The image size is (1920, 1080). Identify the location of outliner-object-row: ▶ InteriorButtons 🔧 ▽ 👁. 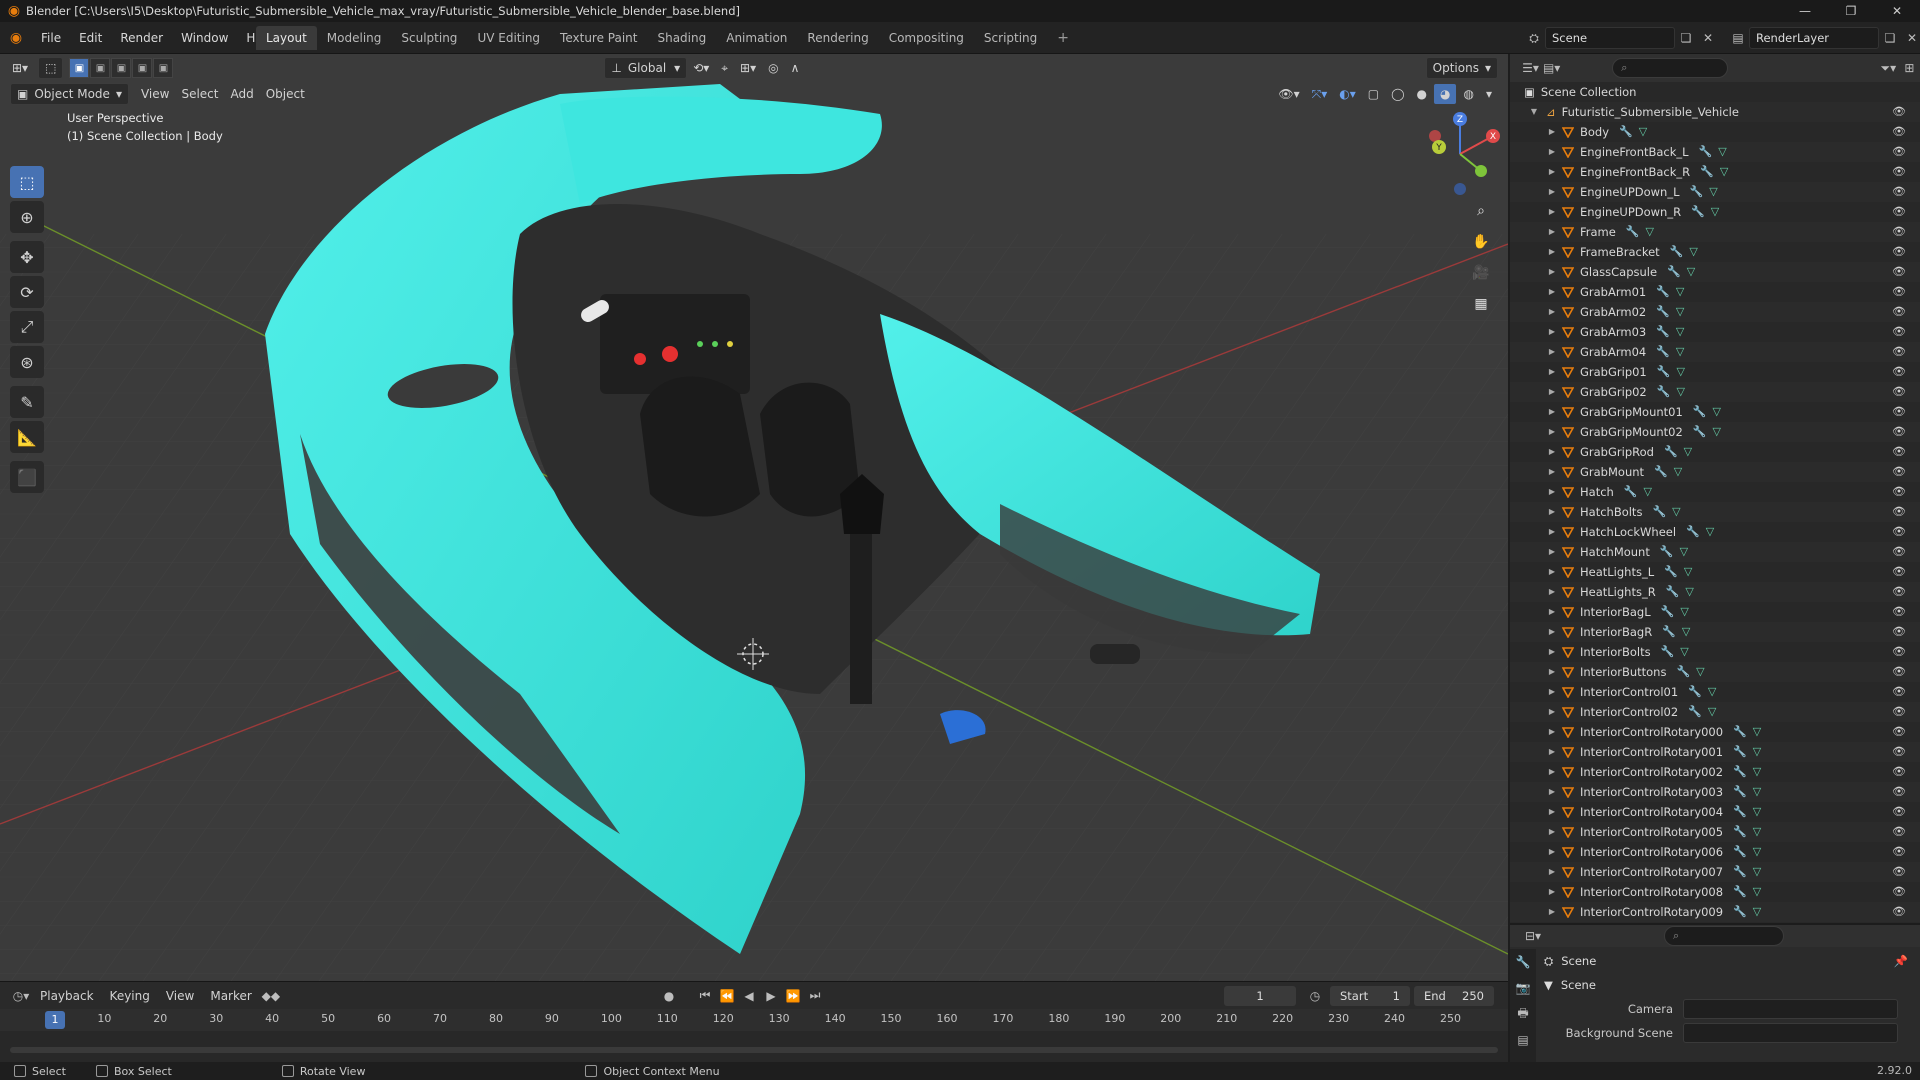
(1715, 672).